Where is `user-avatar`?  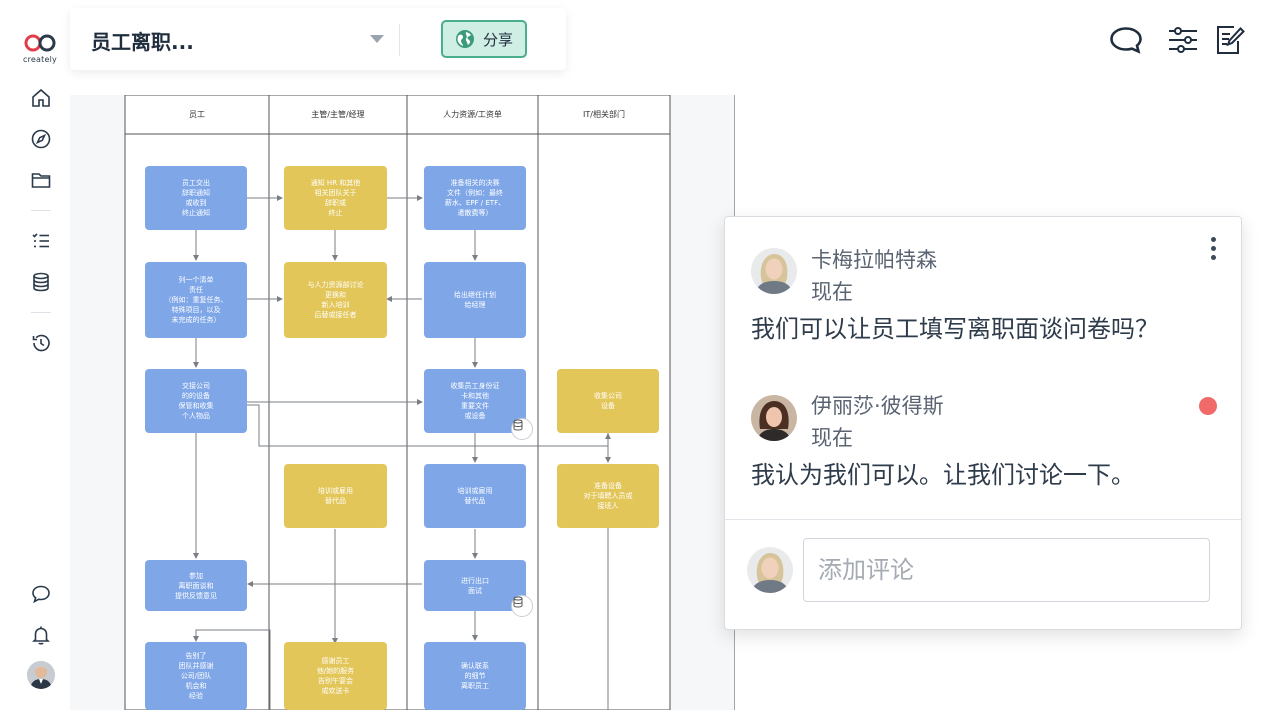 user-avatar is located at coordinates (41, 675).